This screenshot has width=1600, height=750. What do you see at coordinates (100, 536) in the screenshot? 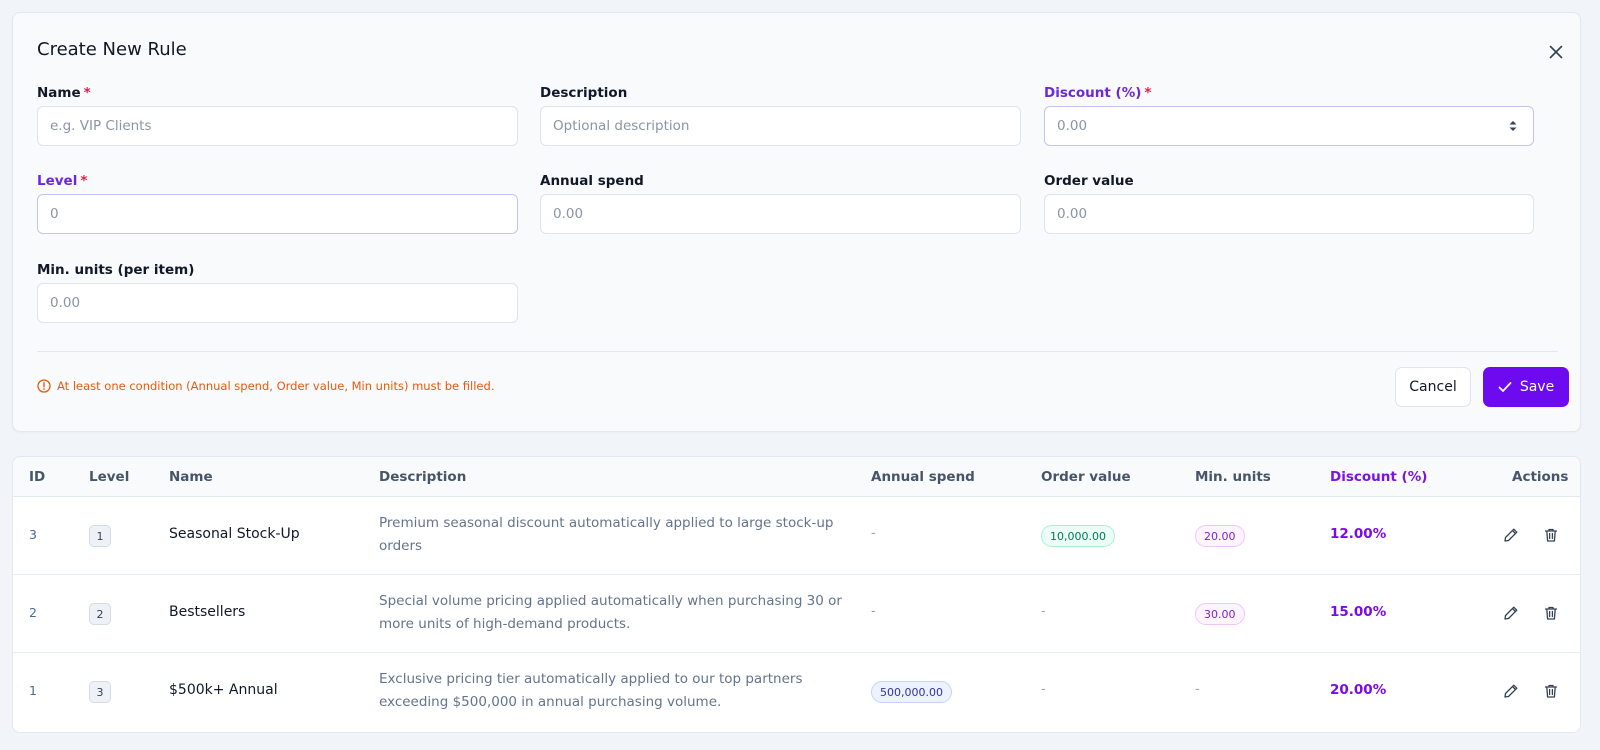
I see `level-badge: 1` at bounding box center [100, 536].